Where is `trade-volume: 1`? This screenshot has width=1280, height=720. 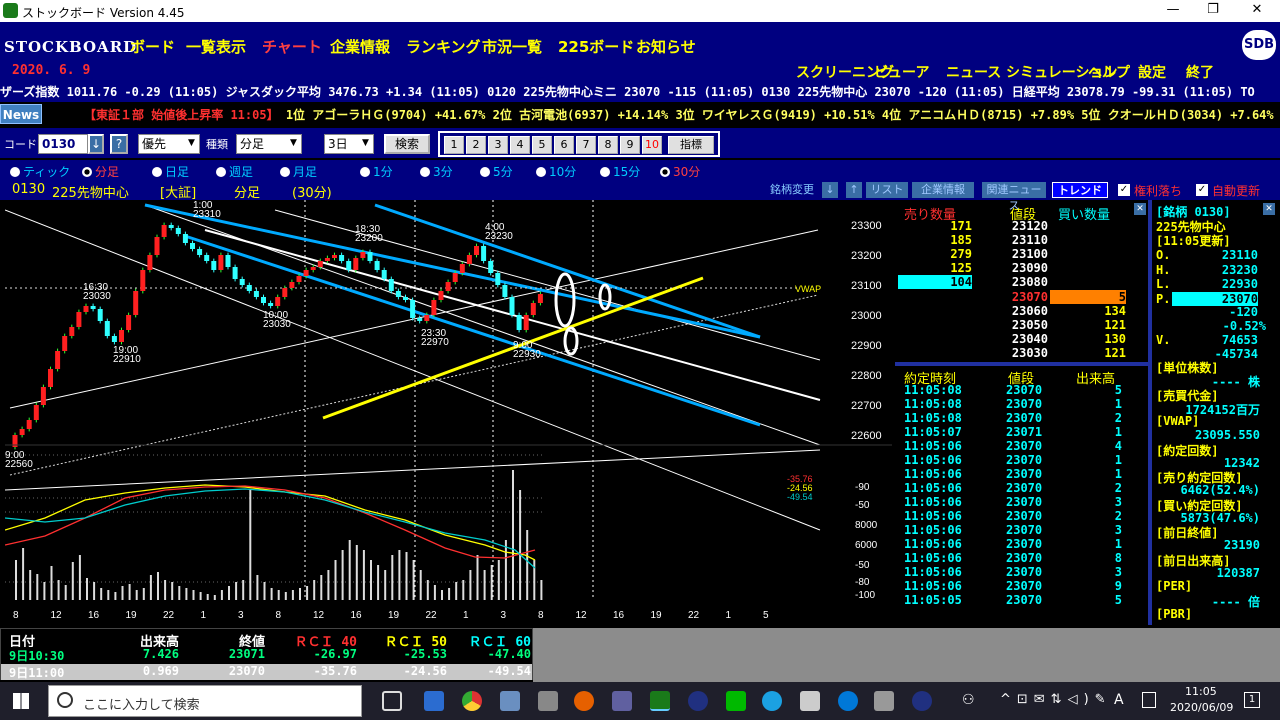 trade-volume: 1 is located at coordinates (1118, 460).